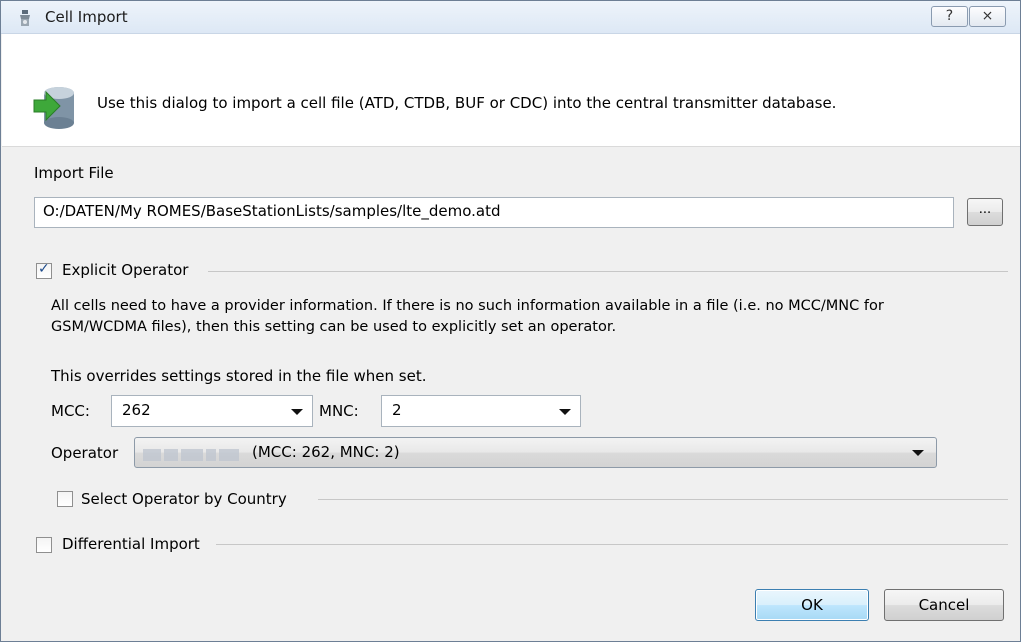 The width and height of the screenshot is (1021, 642). I want to click on explicit-operator-label: Explicit Operator, so click(125, 270).